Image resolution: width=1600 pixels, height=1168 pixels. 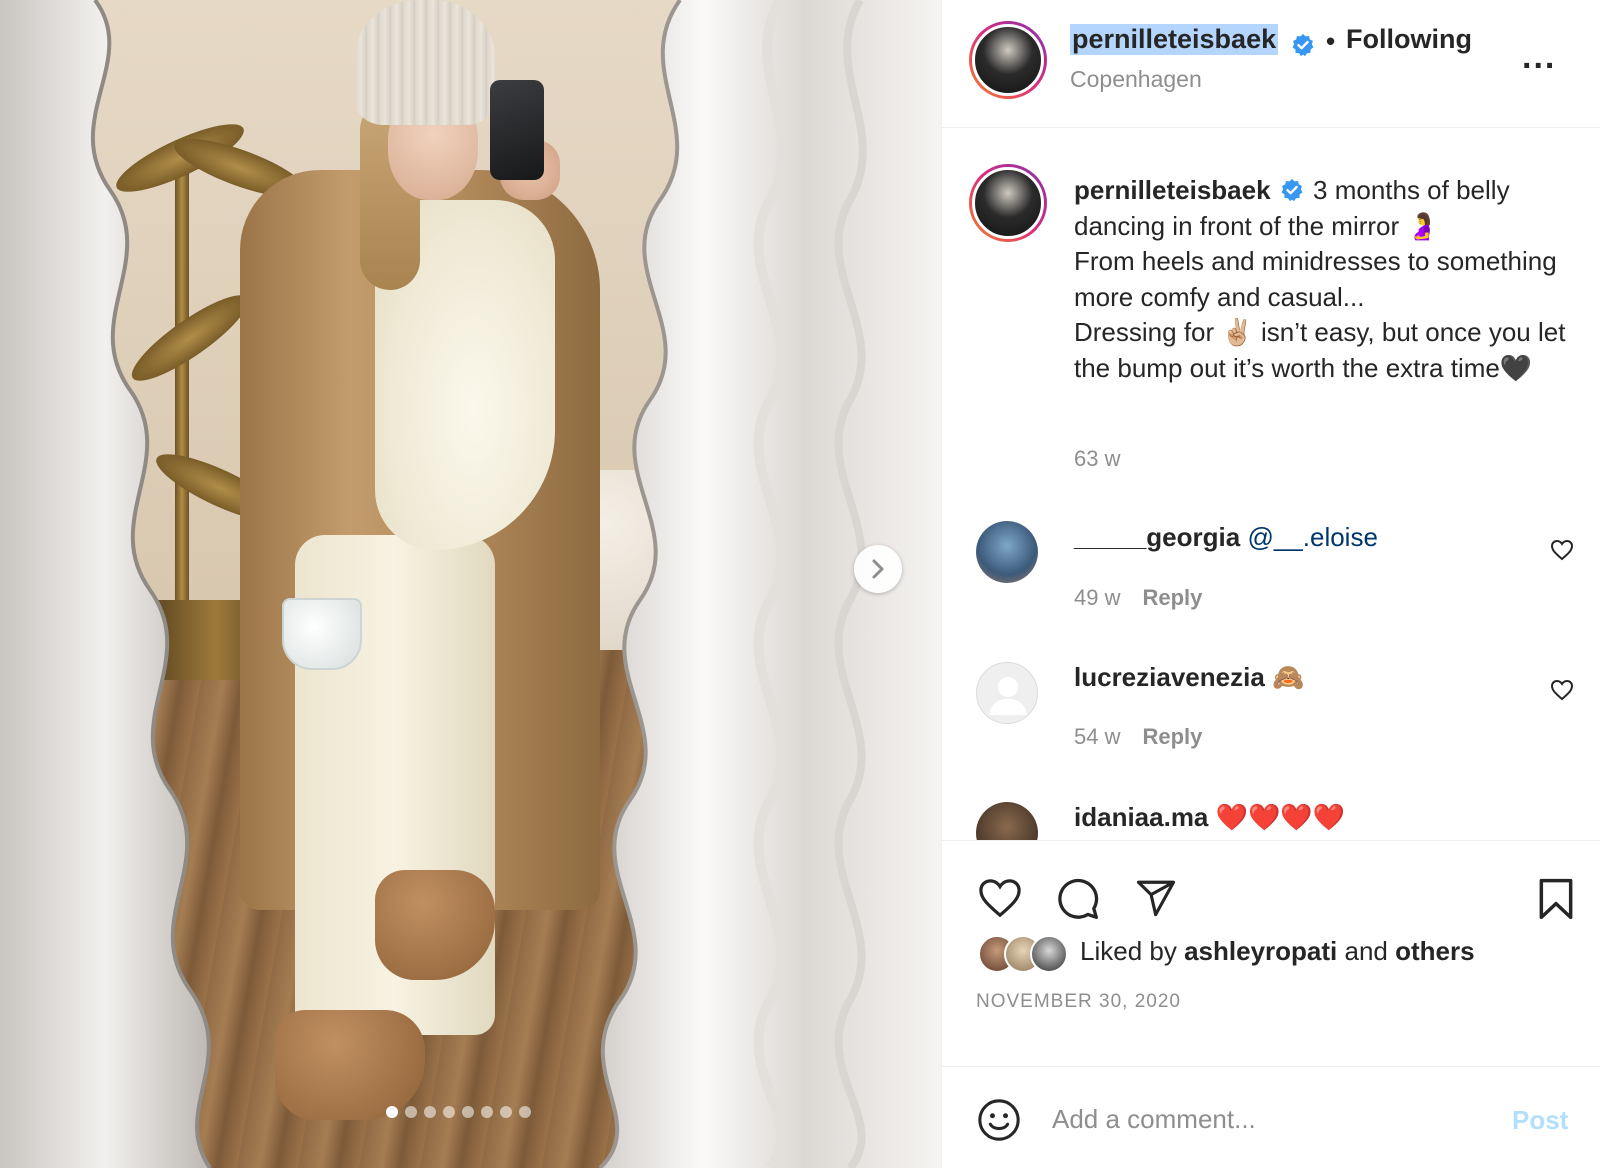 I want to click on comment-meta: 49 w Reply, so click(x=1138, y=598).